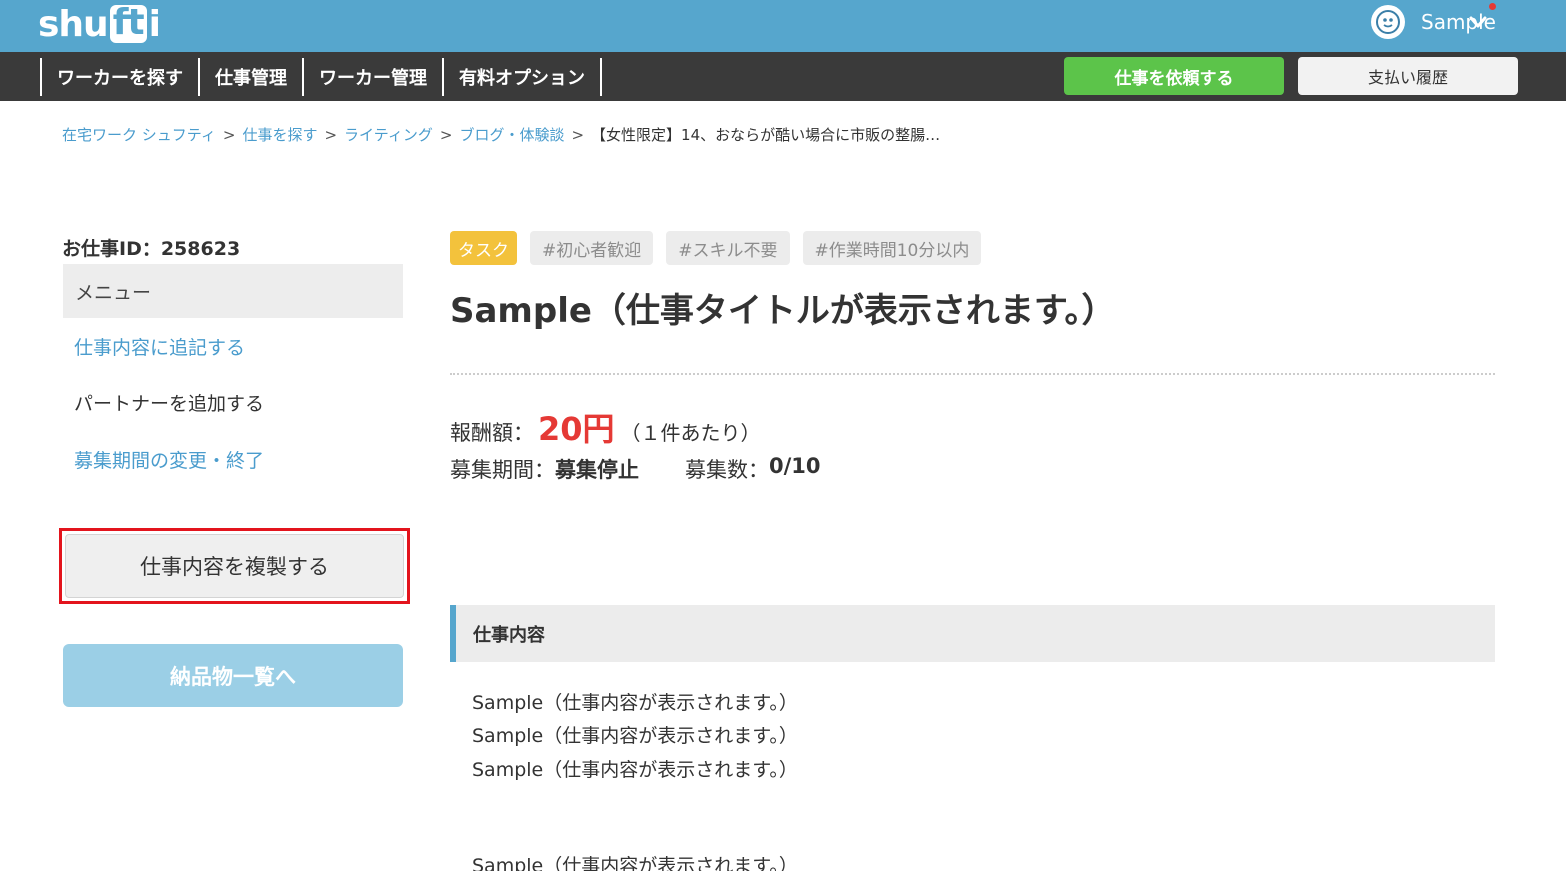 This screenshot has height=871, width=1566. I want to click on reward-unit: （１件あたり）, so click(690, 433).